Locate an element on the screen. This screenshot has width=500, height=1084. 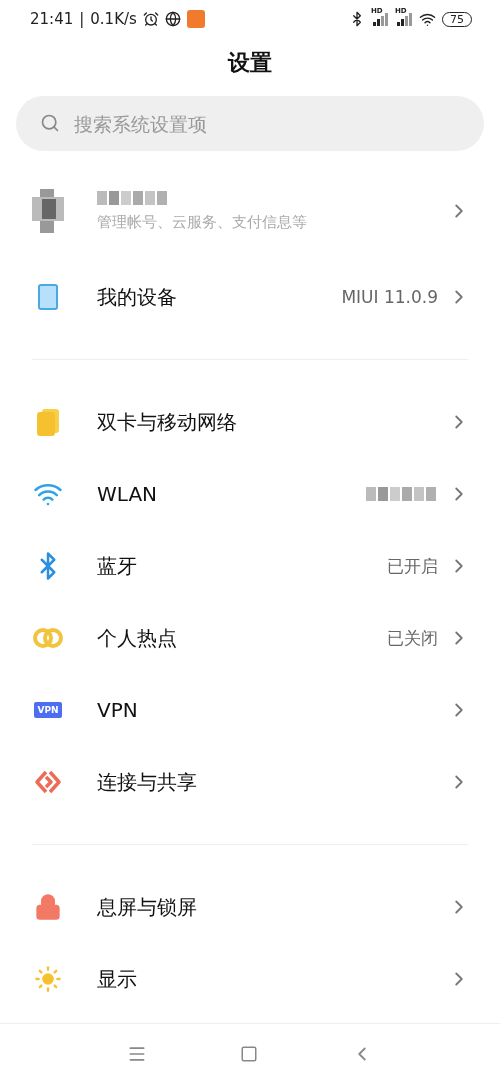
avatar-icon is located at coordinates (48, 211).